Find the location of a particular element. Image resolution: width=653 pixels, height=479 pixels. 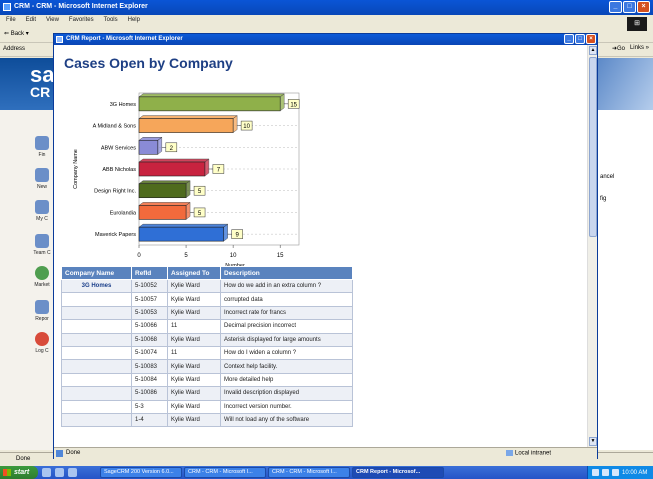

sidebar-item-my-crm: My C is located at coordinates (42, 211).